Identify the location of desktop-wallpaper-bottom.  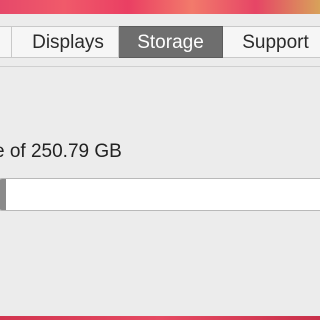
(160, 318).